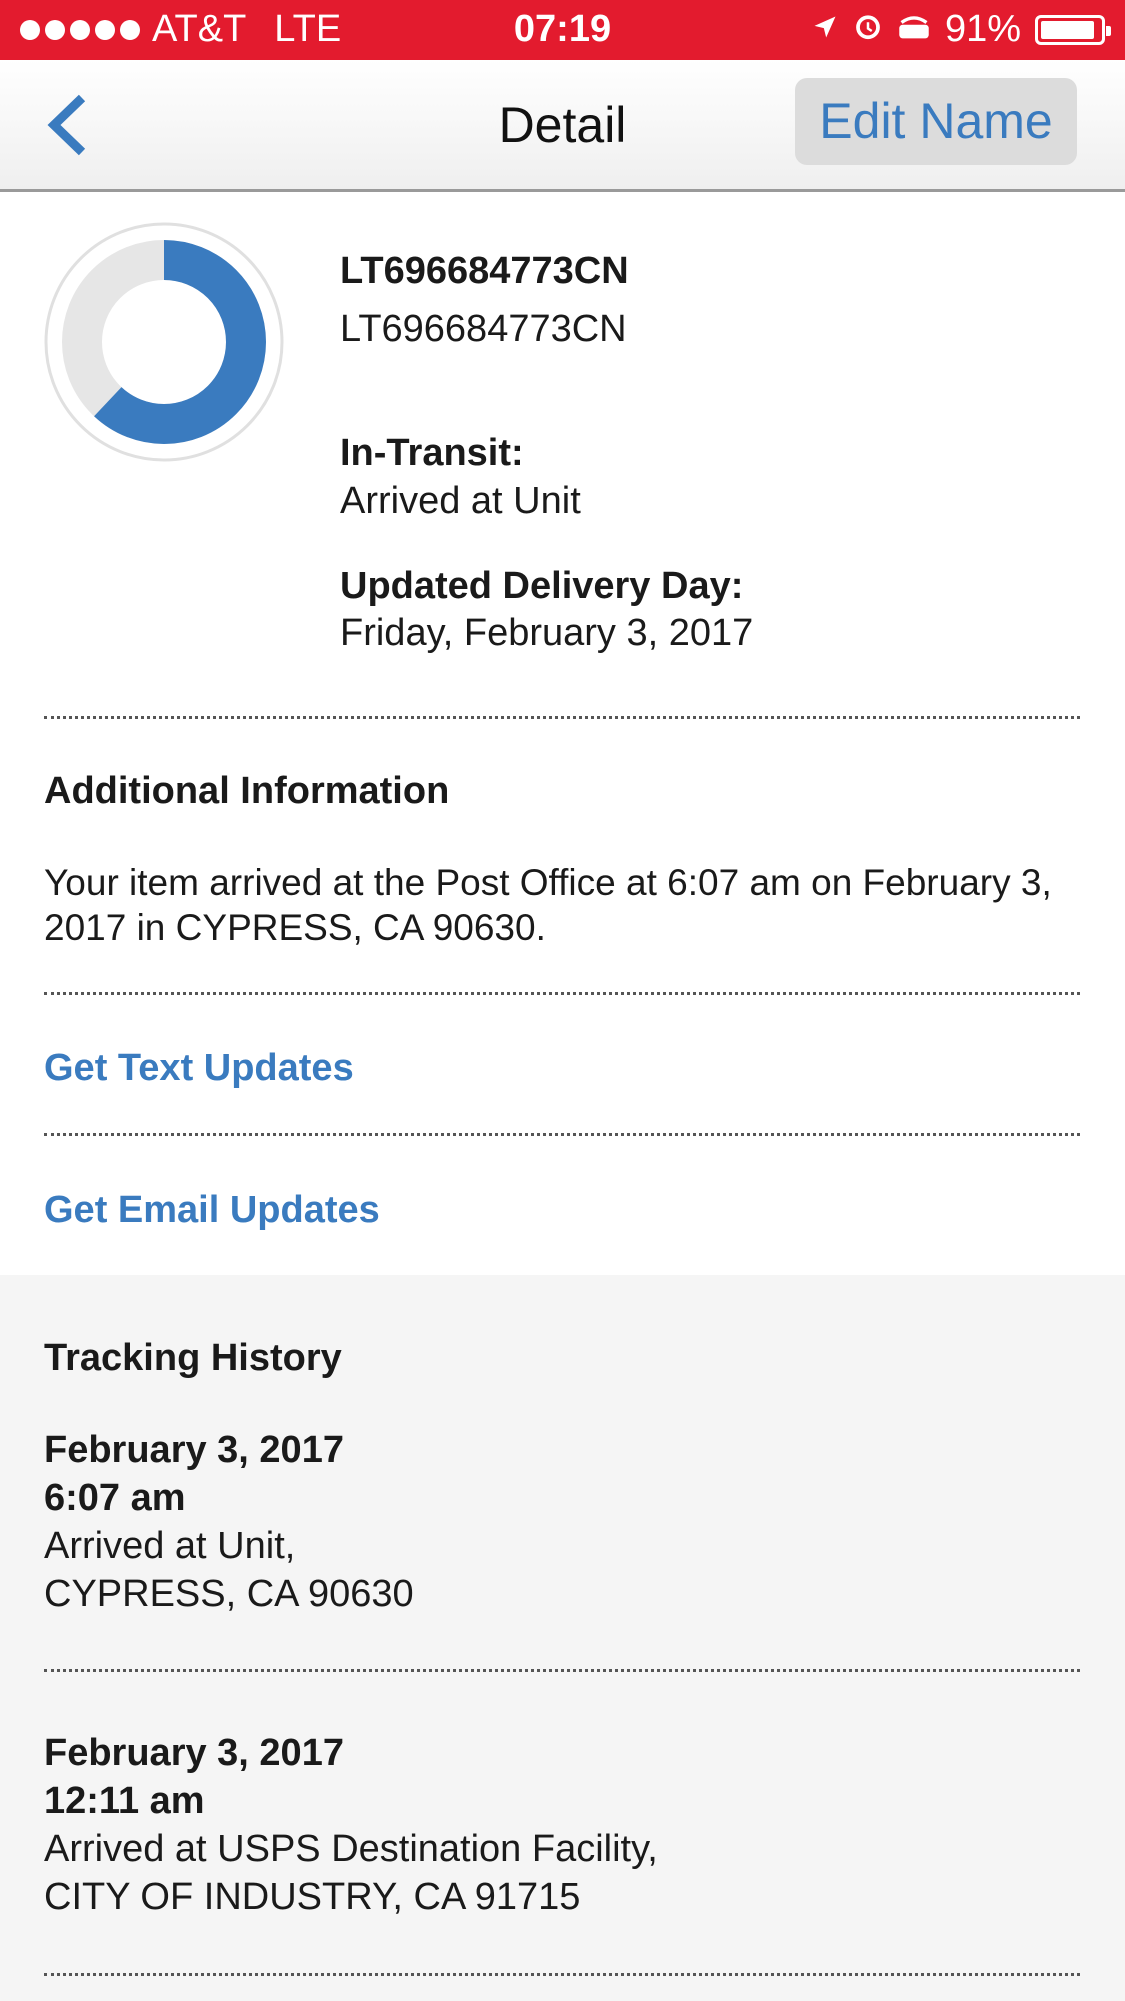  Describe the element at coordinates (124, 1801) in the screenshot. I see `history-time: 12:11 am` at that location.